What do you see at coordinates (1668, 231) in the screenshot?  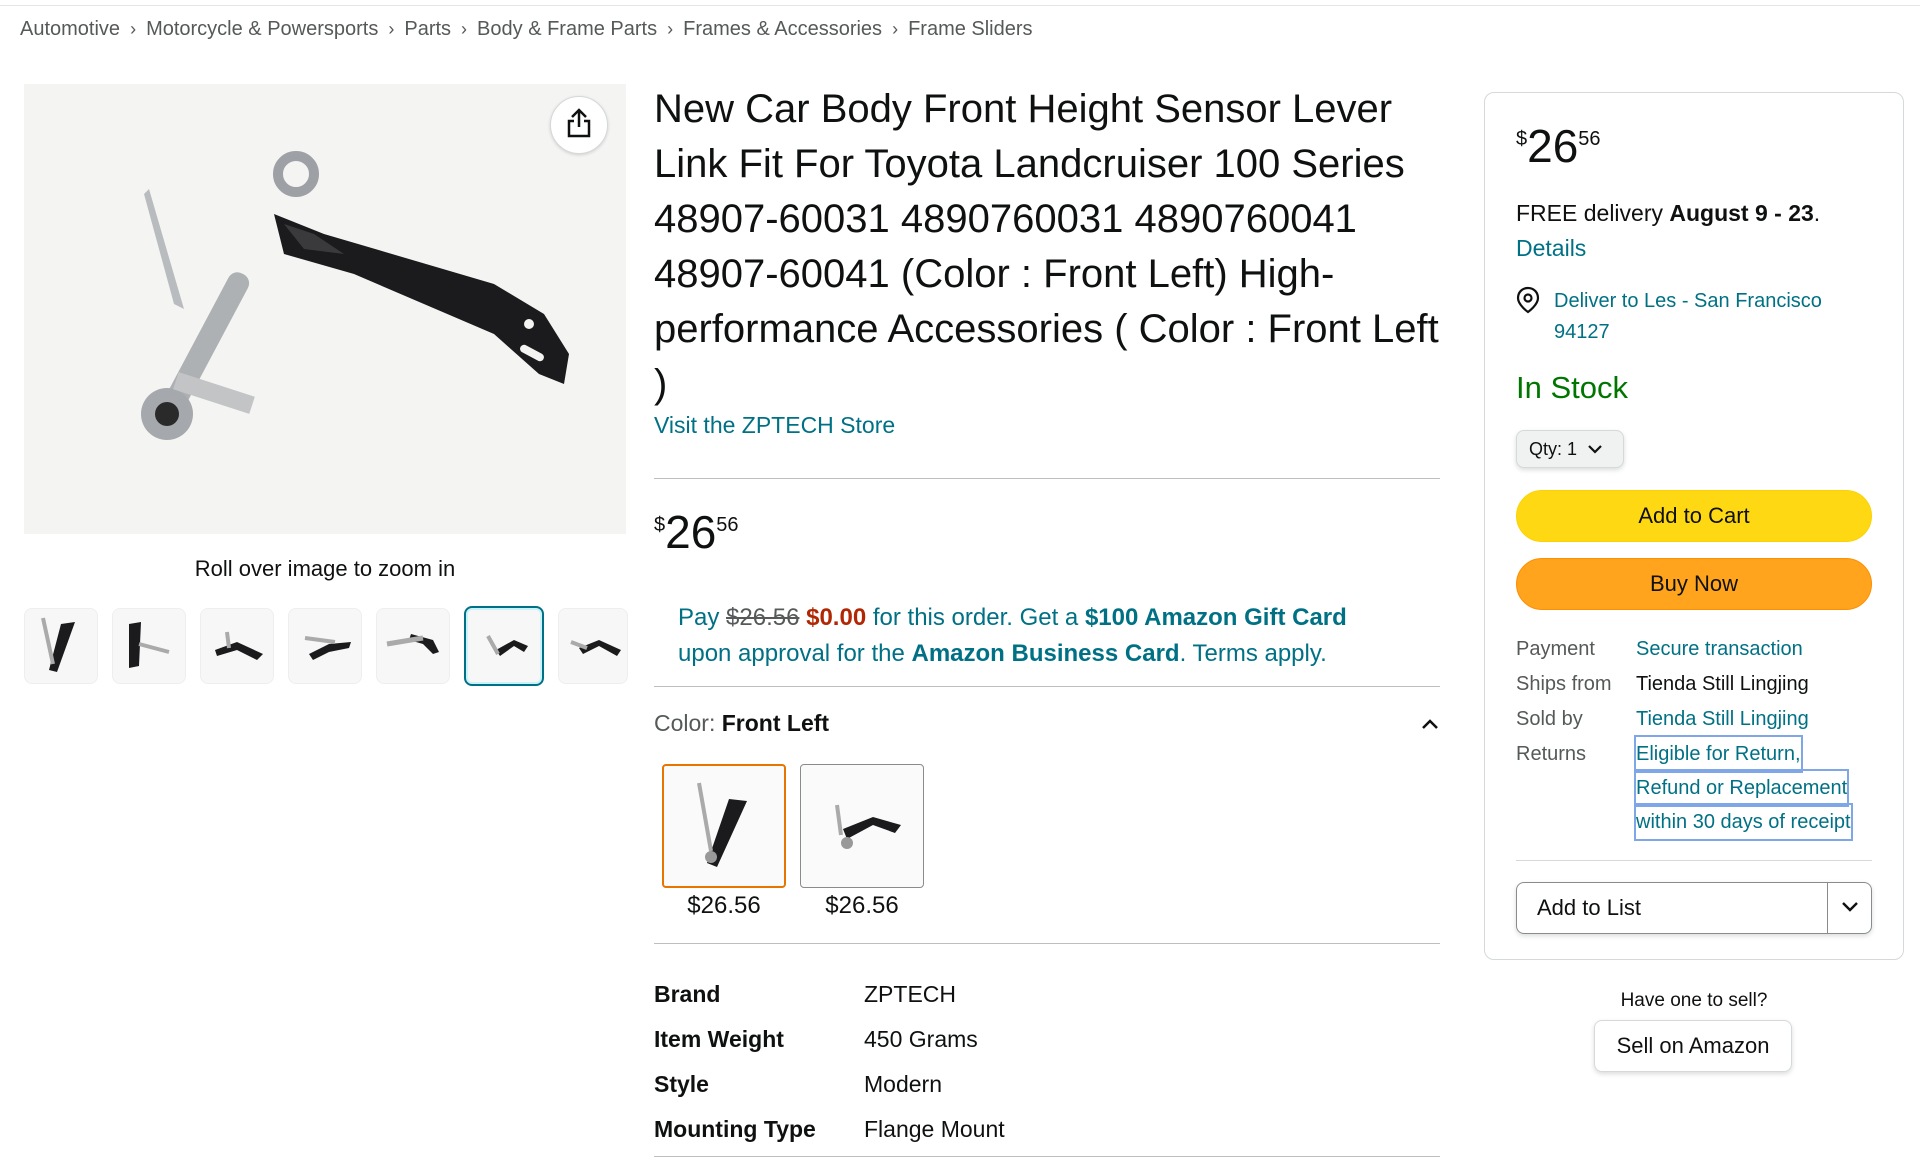 I see `delivery-info: FREE delivery August 9 - 23. Details` at bounding box center [1668, 231].